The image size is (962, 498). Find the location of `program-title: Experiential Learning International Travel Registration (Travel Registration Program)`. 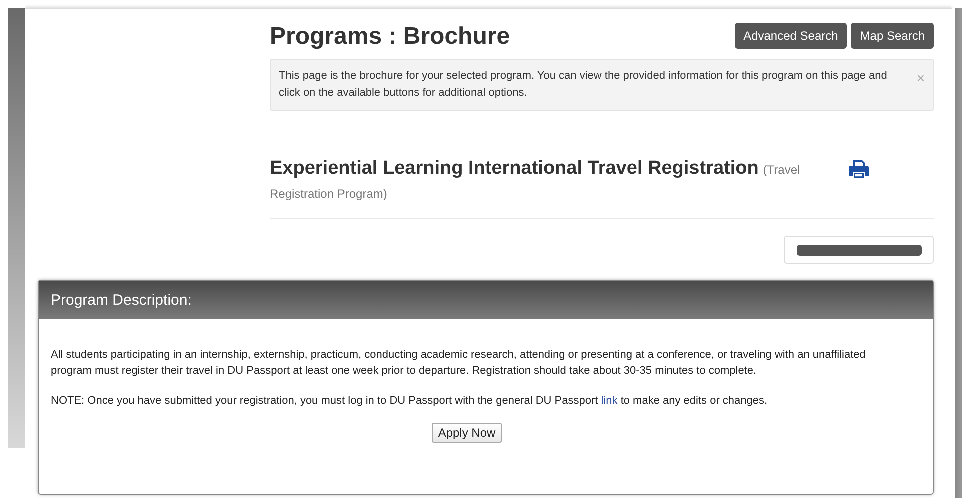

program-title: Experiential Learning International Travel Registration (Travel Registration Program) is located at coordinates (536, 180).